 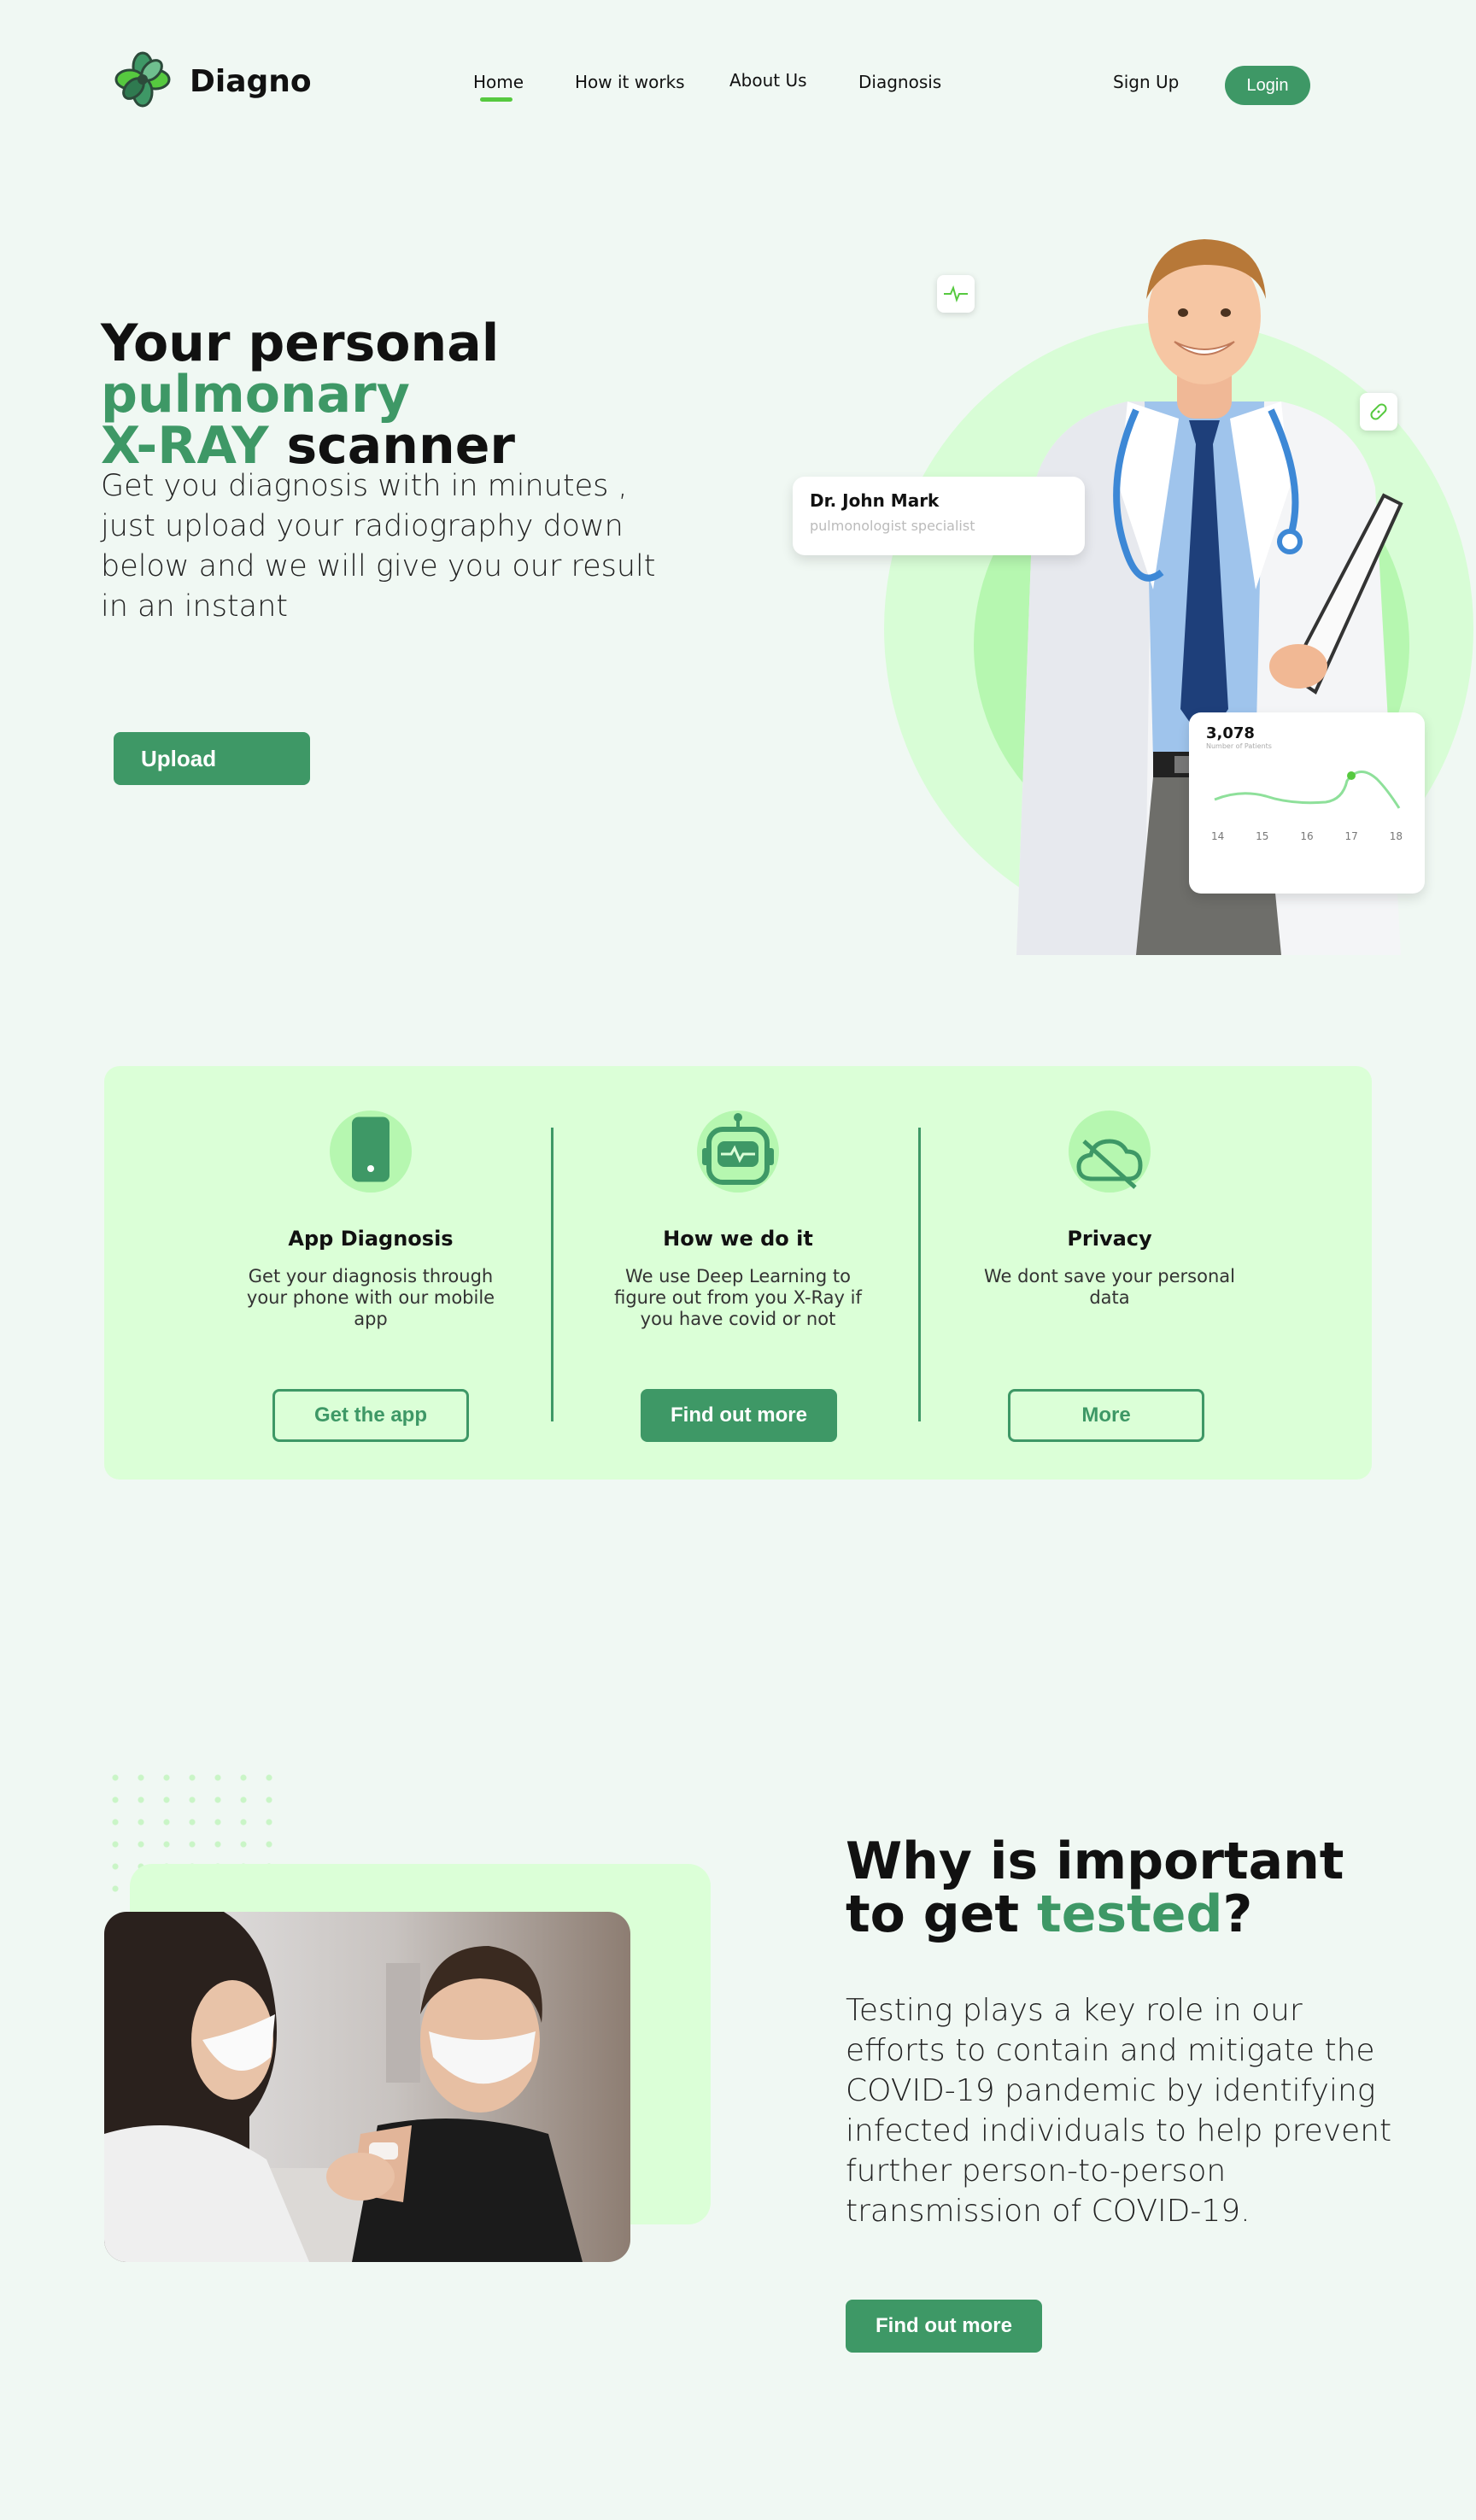 What do you see at coordinates (1378, 412) in the screenshot?
I see `bandage-icon` at bounding box center [1378, 412].